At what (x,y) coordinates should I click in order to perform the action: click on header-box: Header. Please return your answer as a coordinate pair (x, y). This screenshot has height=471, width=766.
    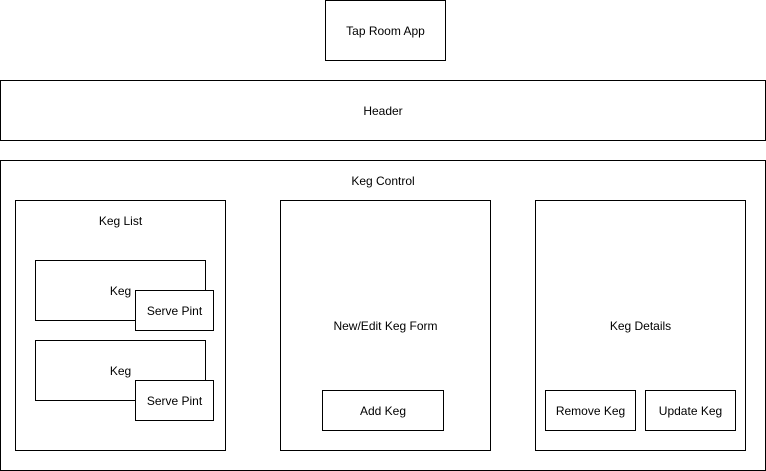
    Looking at the image, I should click on (383, 110).